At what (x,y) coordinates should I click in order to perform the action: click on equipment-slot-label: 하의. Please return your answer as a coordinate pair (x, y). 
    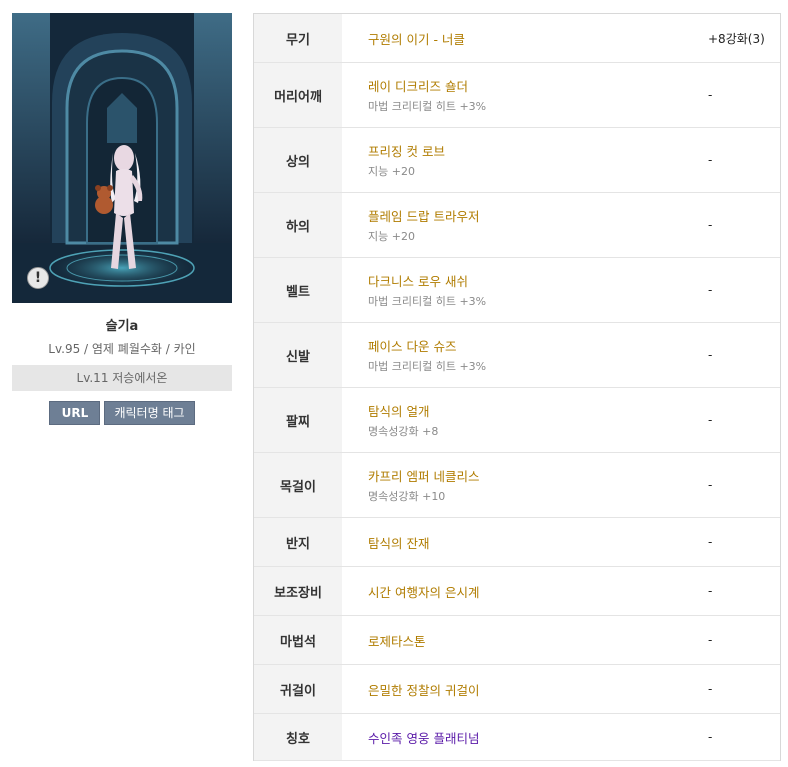
    Looking at the image, I should click on (298, 225).